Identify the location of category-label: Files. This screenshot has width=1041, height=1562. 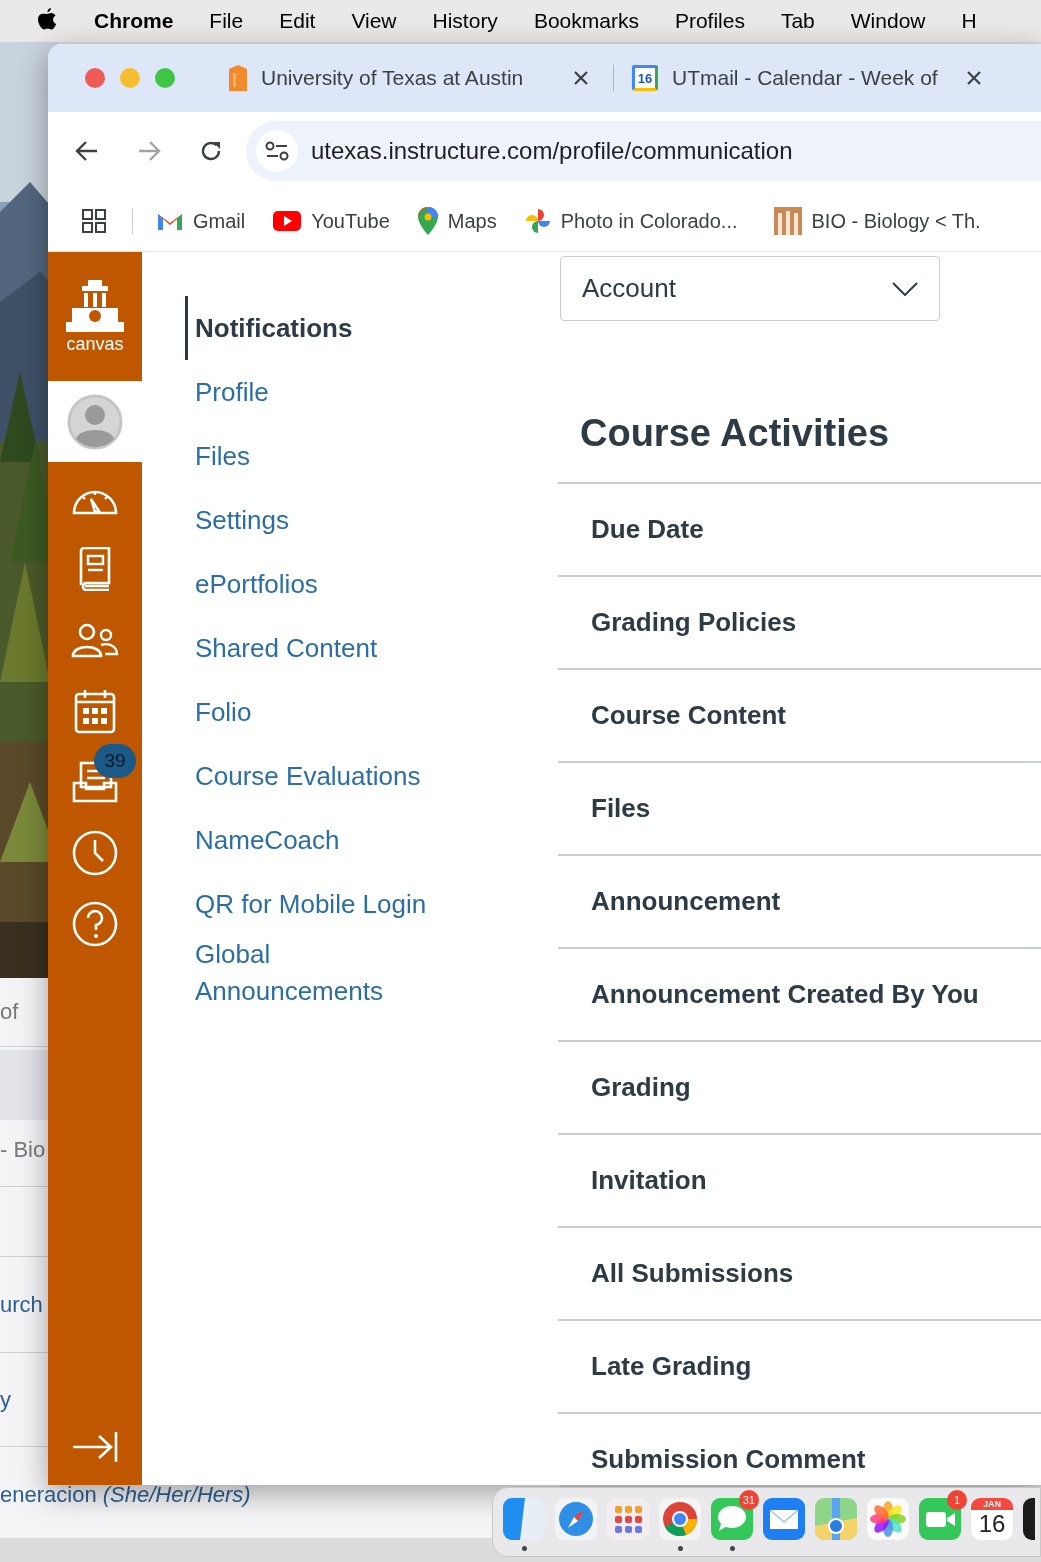
(621, 808).